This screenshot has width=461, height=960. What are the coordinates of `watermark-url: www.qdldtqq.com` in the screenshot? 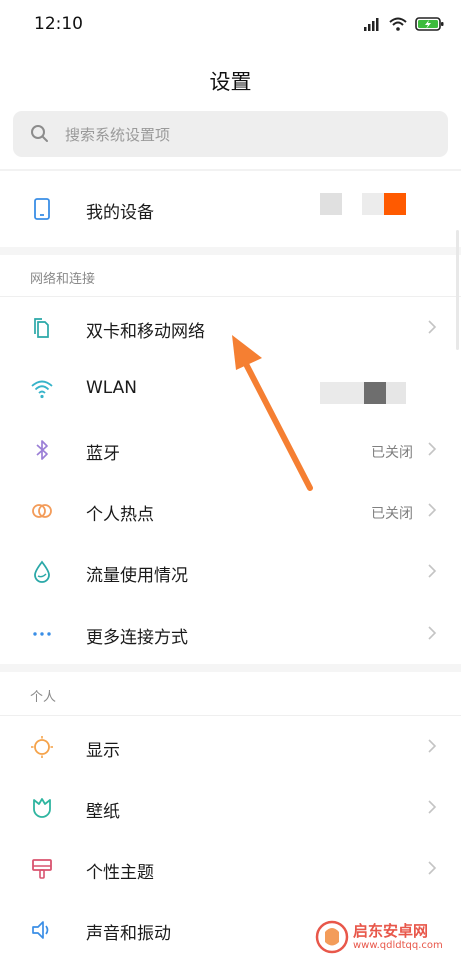 It's located at (398, 945).